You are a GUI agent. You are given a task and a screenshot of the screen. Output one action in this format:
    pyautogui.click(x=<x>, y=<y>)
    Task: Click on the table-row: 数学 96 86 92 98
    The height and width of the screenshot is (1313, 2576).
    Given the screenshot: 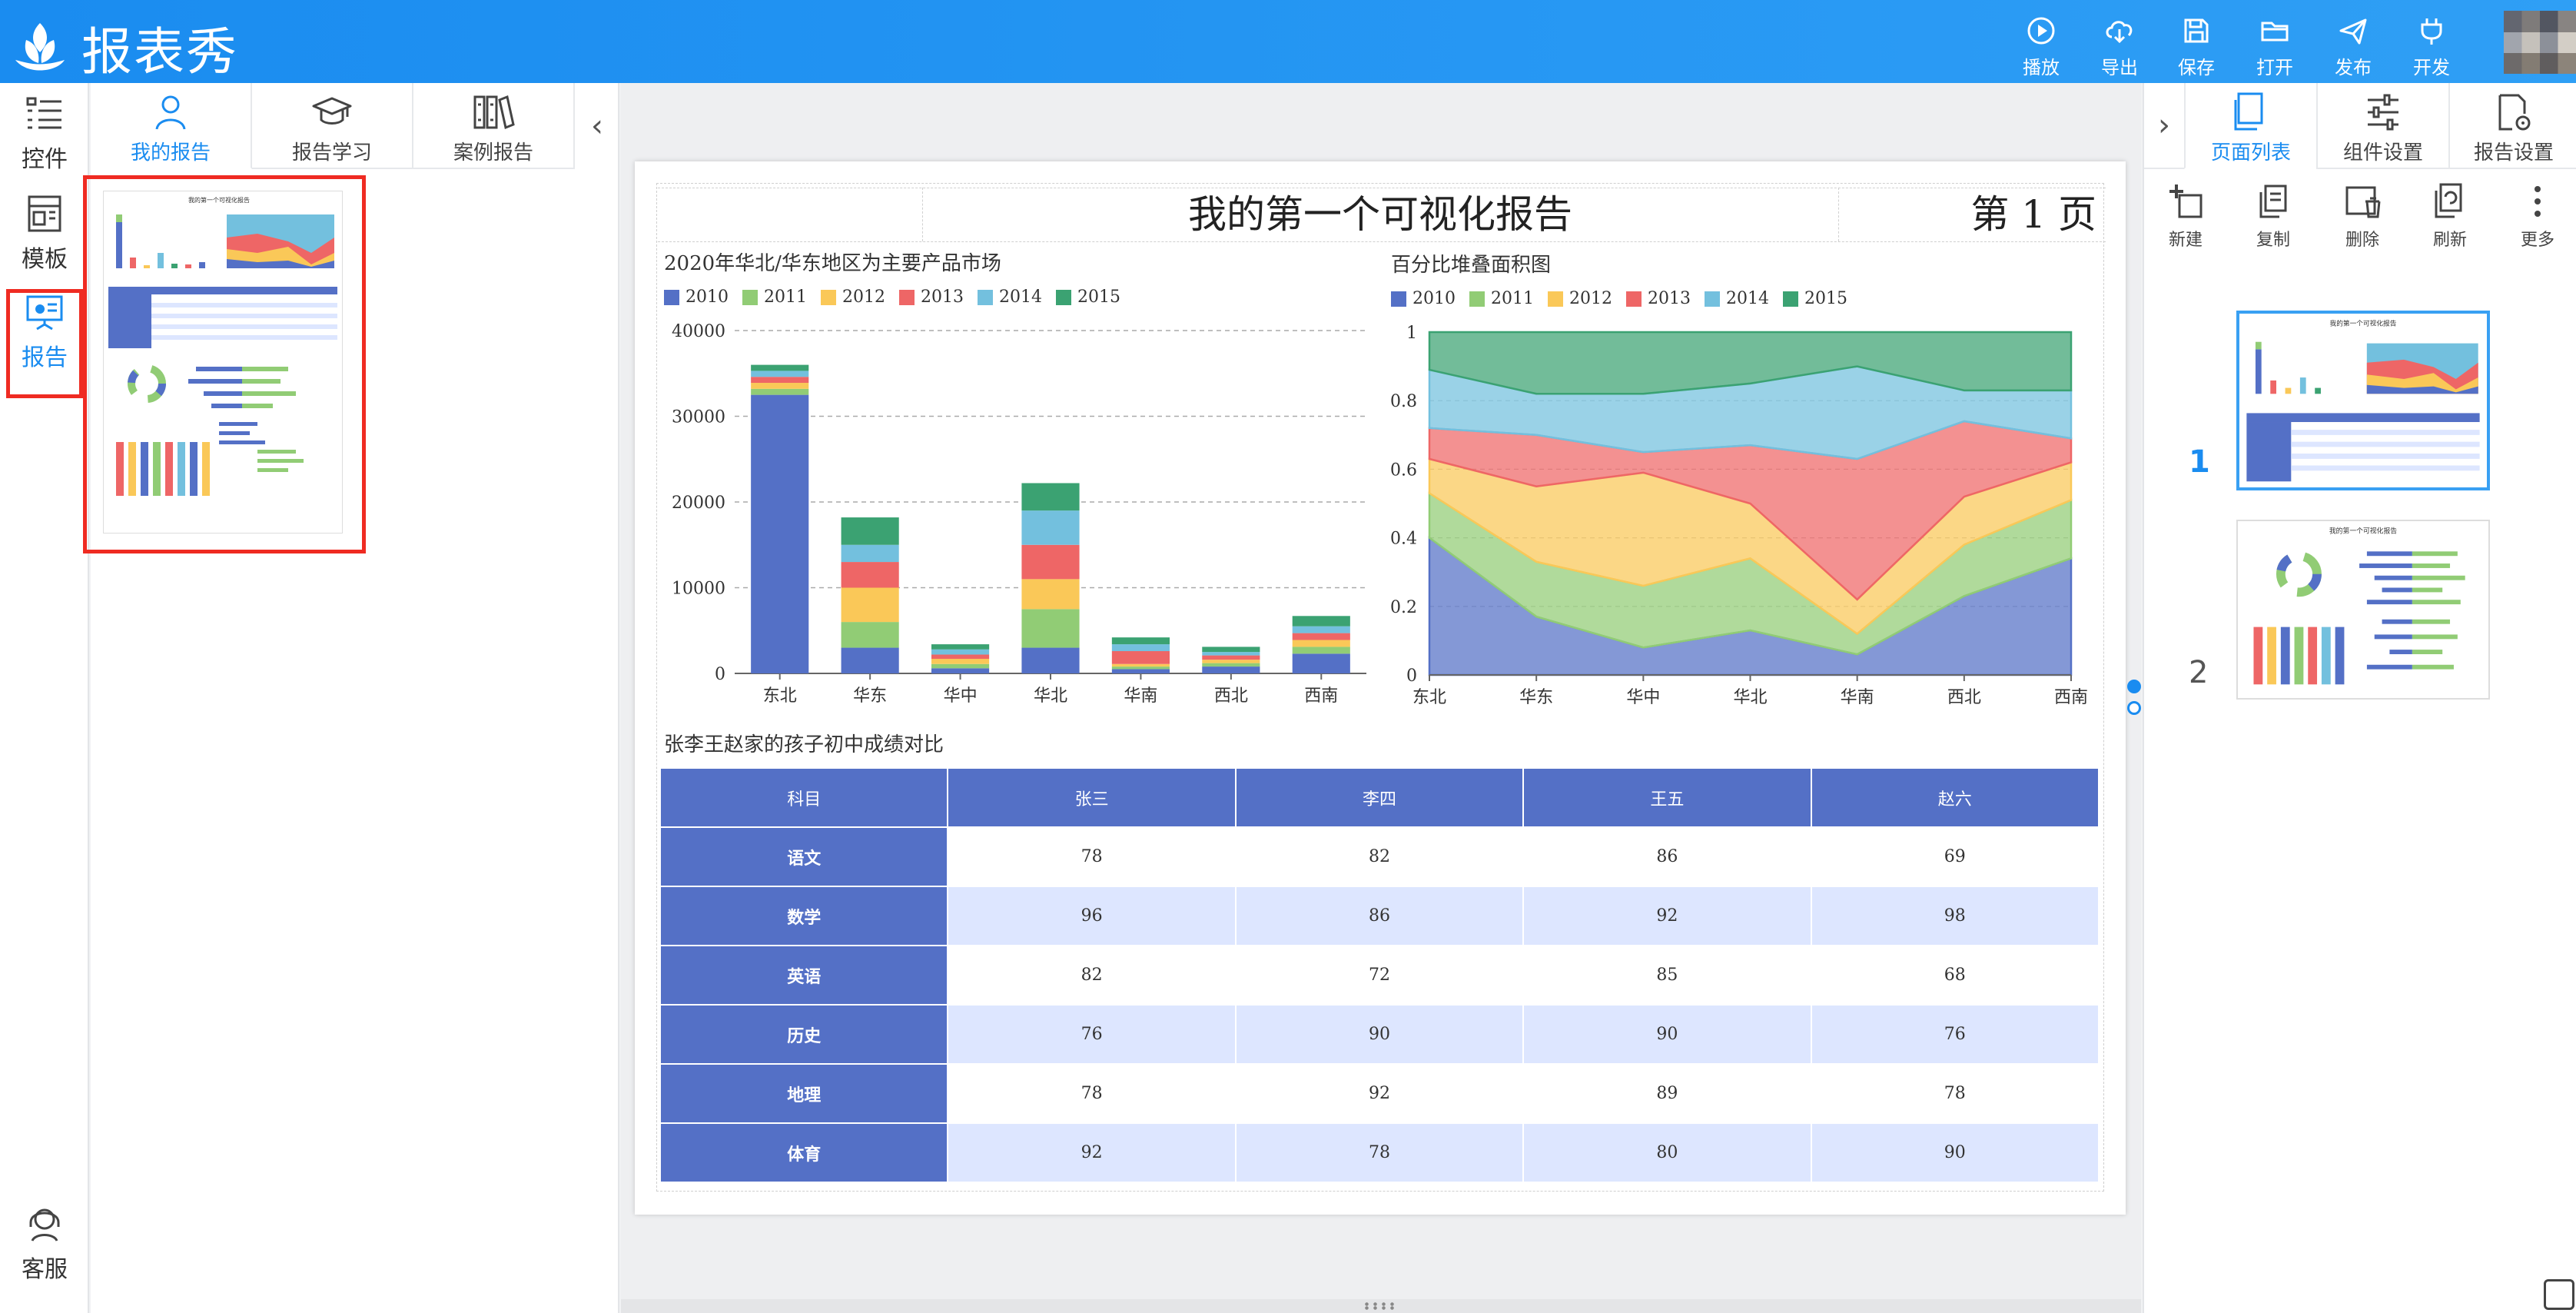 What is the action you would take?
    pyautogui.click(x=1379, y=916)
    